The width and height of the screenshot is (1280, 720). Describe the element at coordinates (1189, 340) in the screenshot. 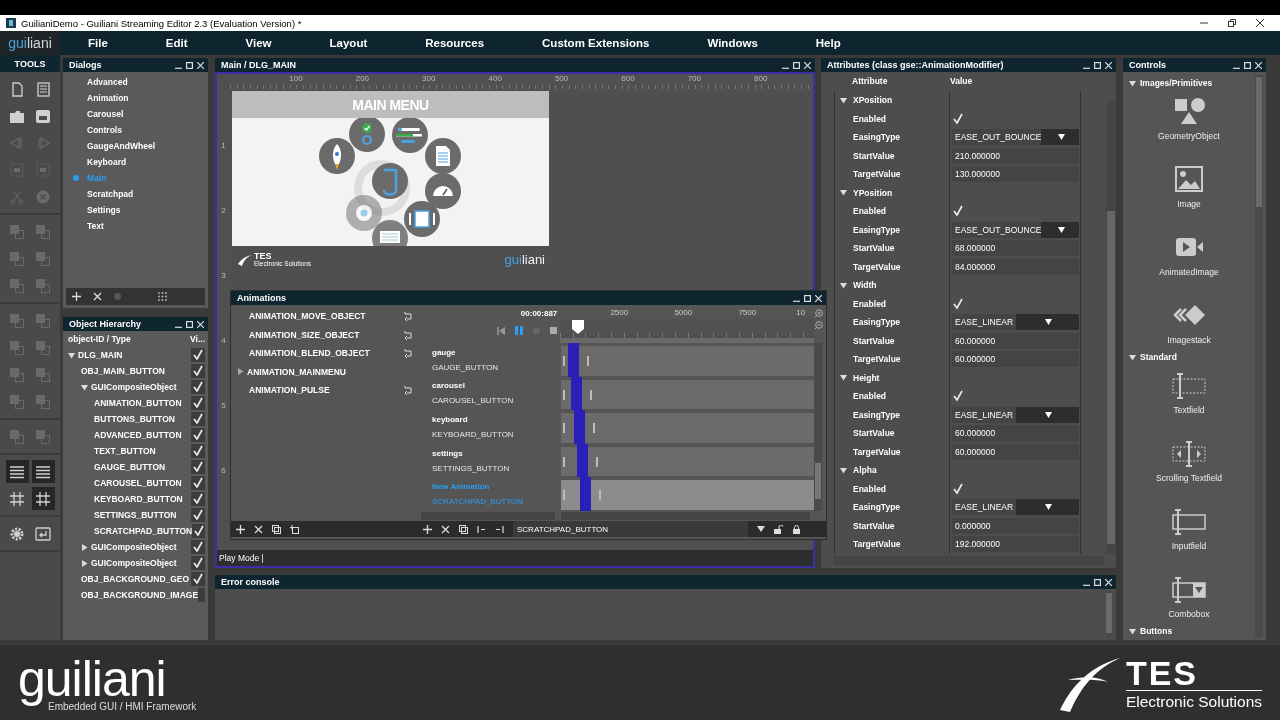

I see `control-label: Imagestack` at that location.